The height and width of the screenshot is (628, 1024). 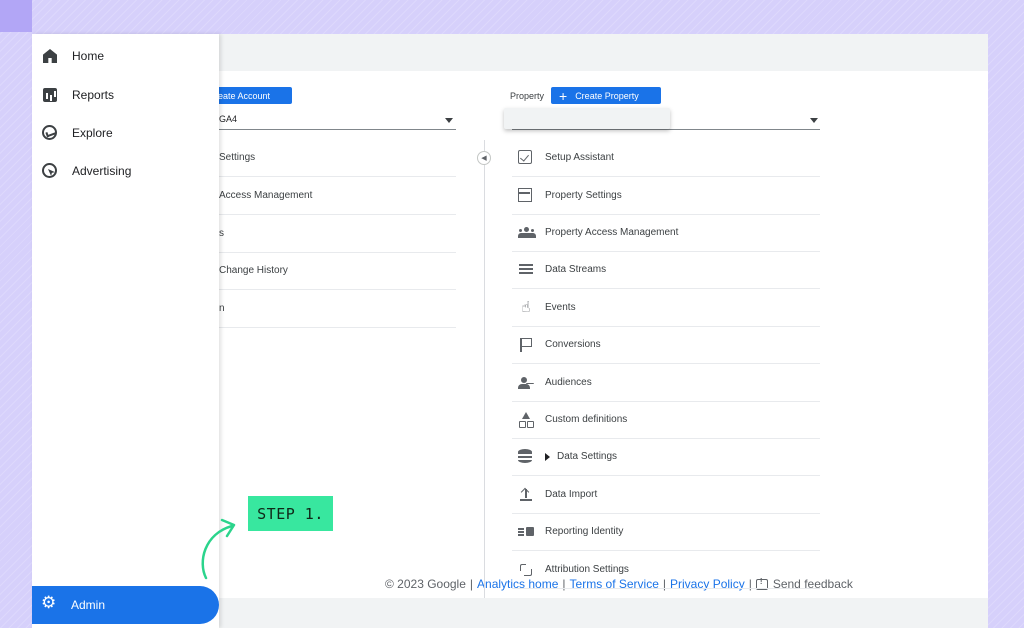 I want to click on arrow-left-icon: ◀, so click(x=484, y=158).